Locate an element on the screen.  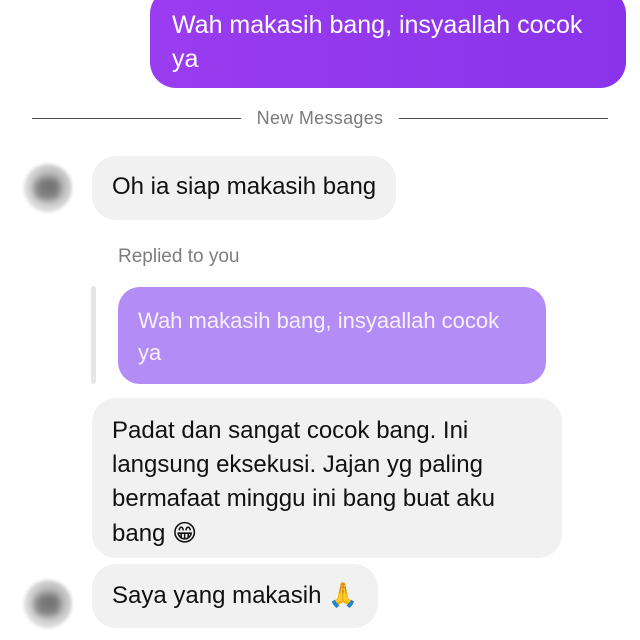
incoming-message-bubble: Saya yang makasih 🙏 is located at coordinates (235, 596).